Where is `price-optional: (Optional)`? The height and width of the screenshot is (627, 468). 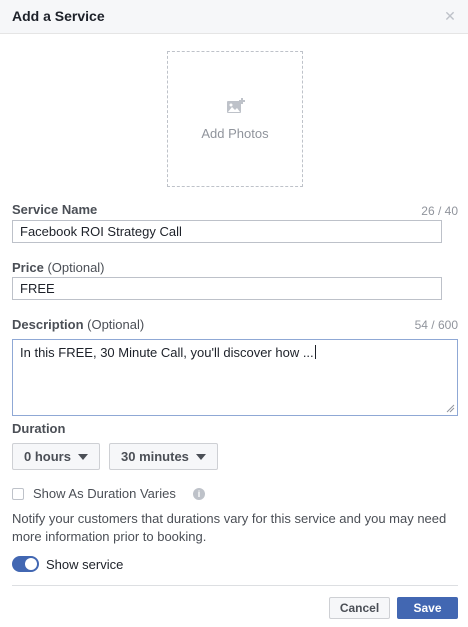
price-optional: (Optional) is located at coordinates (76, 267).